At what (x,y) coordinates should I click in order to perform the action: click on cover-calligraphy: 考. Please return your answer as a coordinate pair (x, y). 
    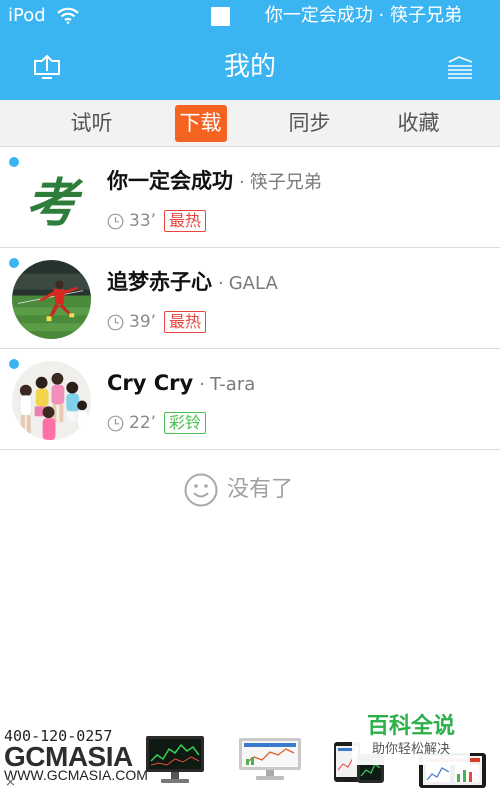
    Looking at the image, I should click on (51, 203).